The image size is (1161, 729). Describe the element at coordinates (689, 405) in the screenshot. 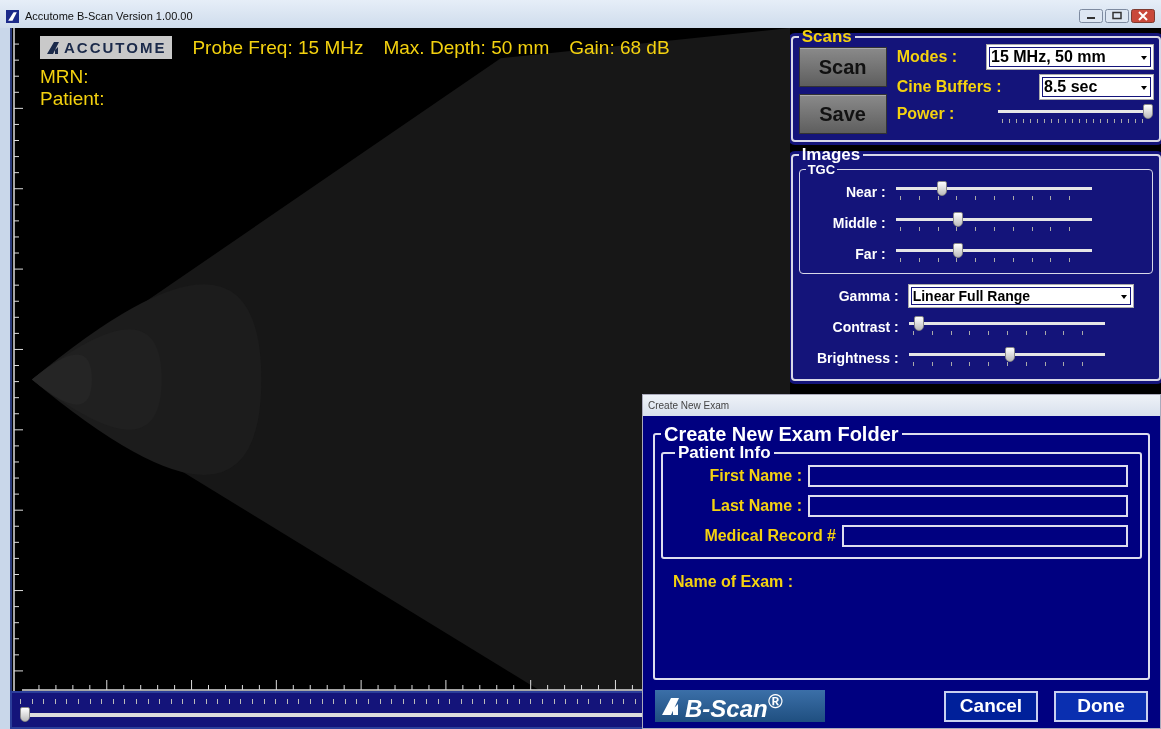

I see `dialog-title: Create New Exam` at that location.